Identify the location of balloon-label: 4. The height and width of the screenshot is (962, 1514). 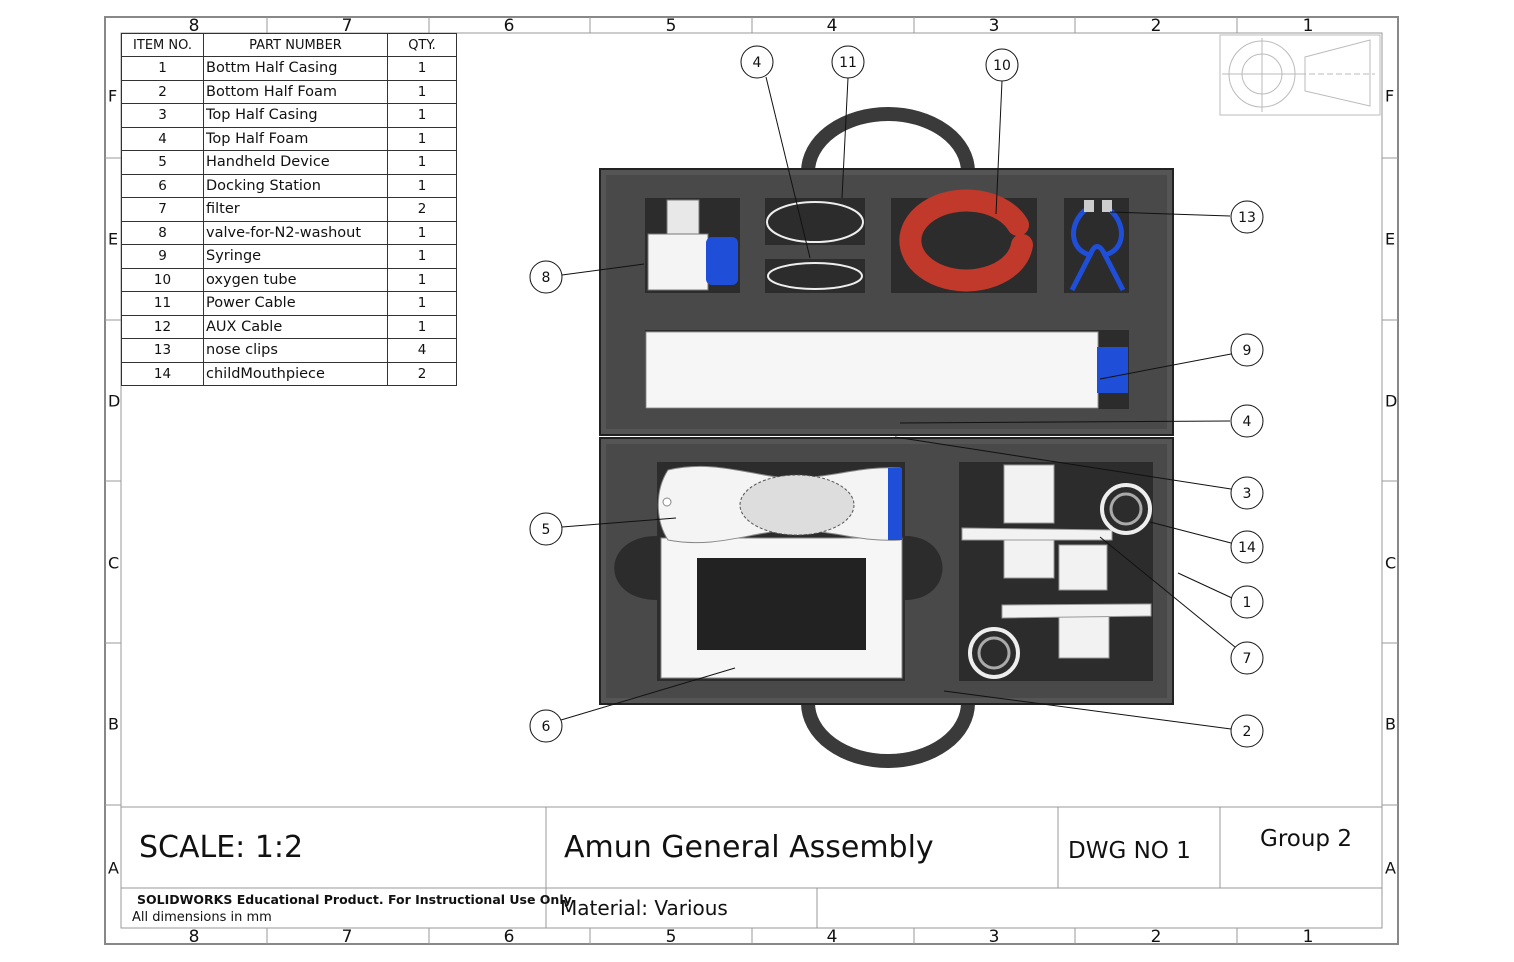
(757, 63).